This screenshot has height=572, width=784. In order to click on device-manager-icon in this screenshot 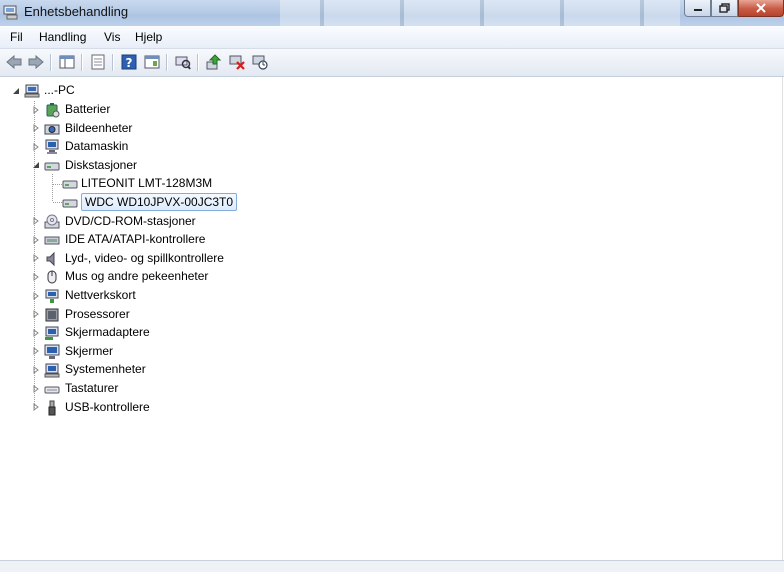, I will do `click(10, 12)`.